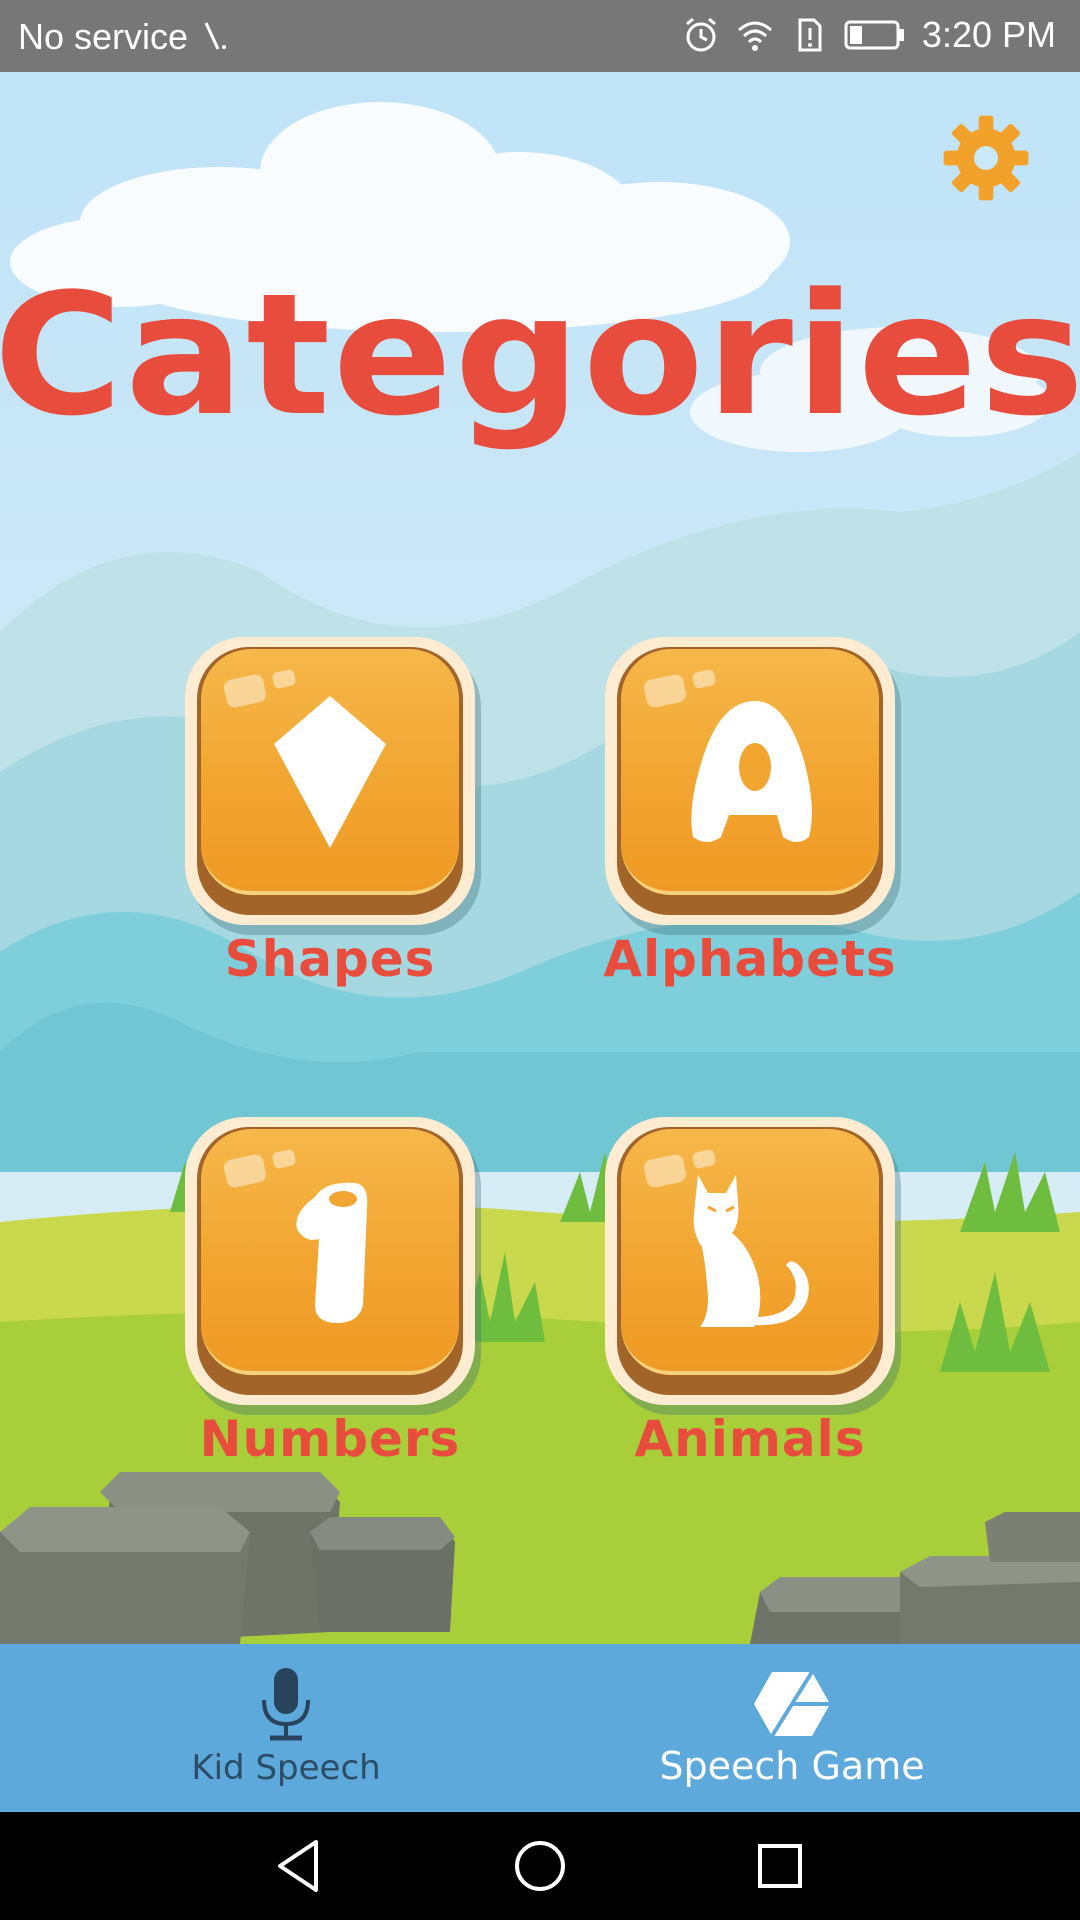 This screenshot has height=1920, width=1080. I want to click on nav-label: Kid Speech, so click(286, 1768).